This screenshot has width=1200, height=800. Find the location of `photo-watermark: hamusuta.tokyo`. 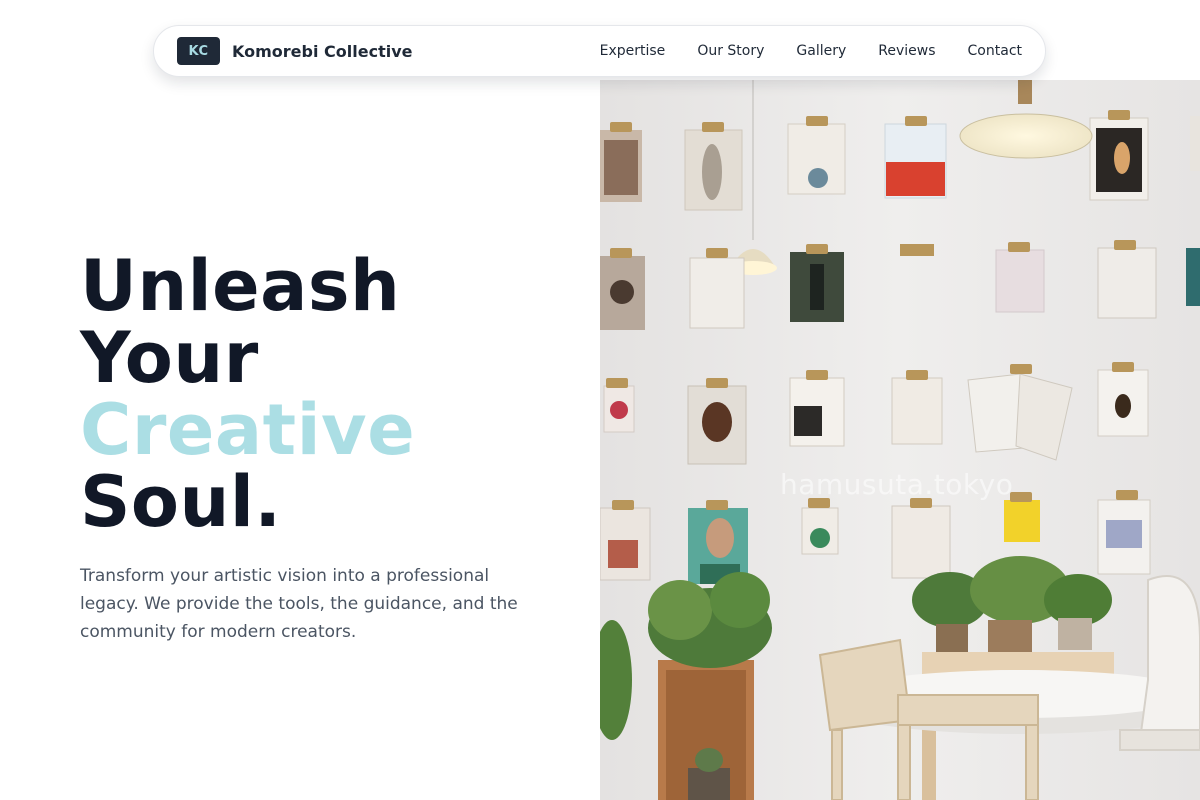

photo-watermark: hamusuta.tokyo is located at coordinates (897, 484).